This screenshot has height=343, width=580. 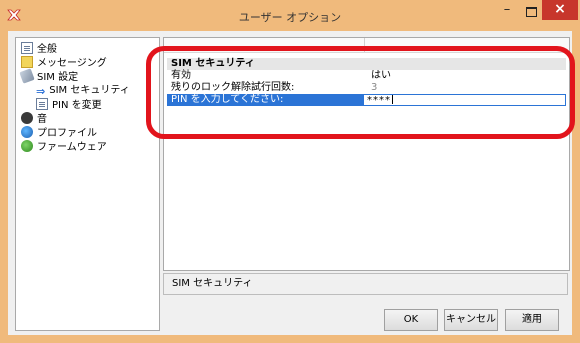 I want to click on maximize-button, so click(x=531, y=11).